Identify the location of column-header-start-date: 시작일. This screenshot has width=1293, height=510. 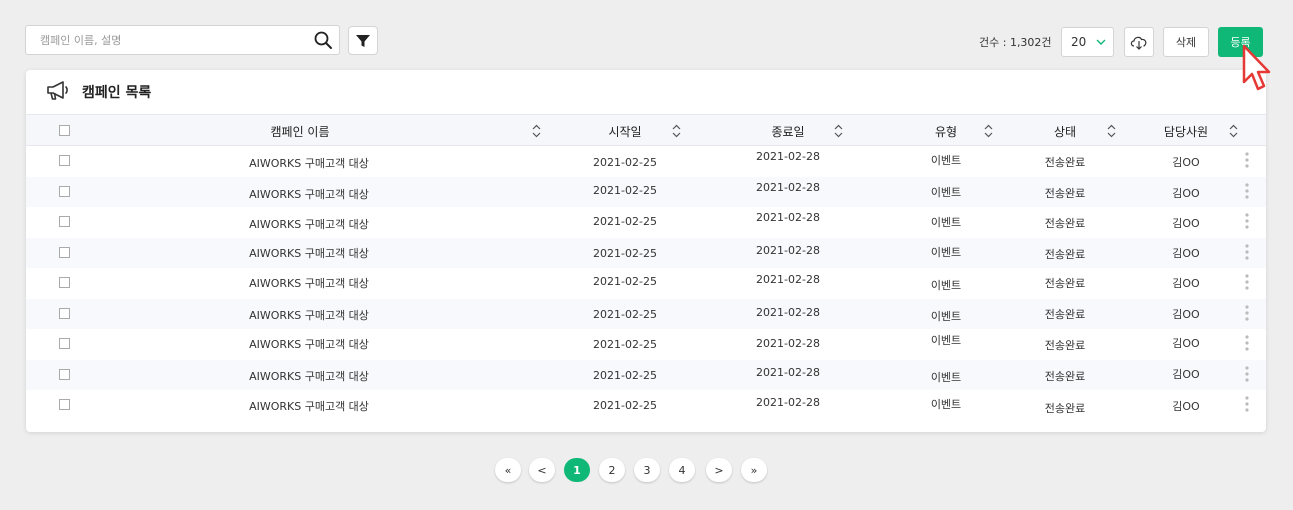
(625, 132).